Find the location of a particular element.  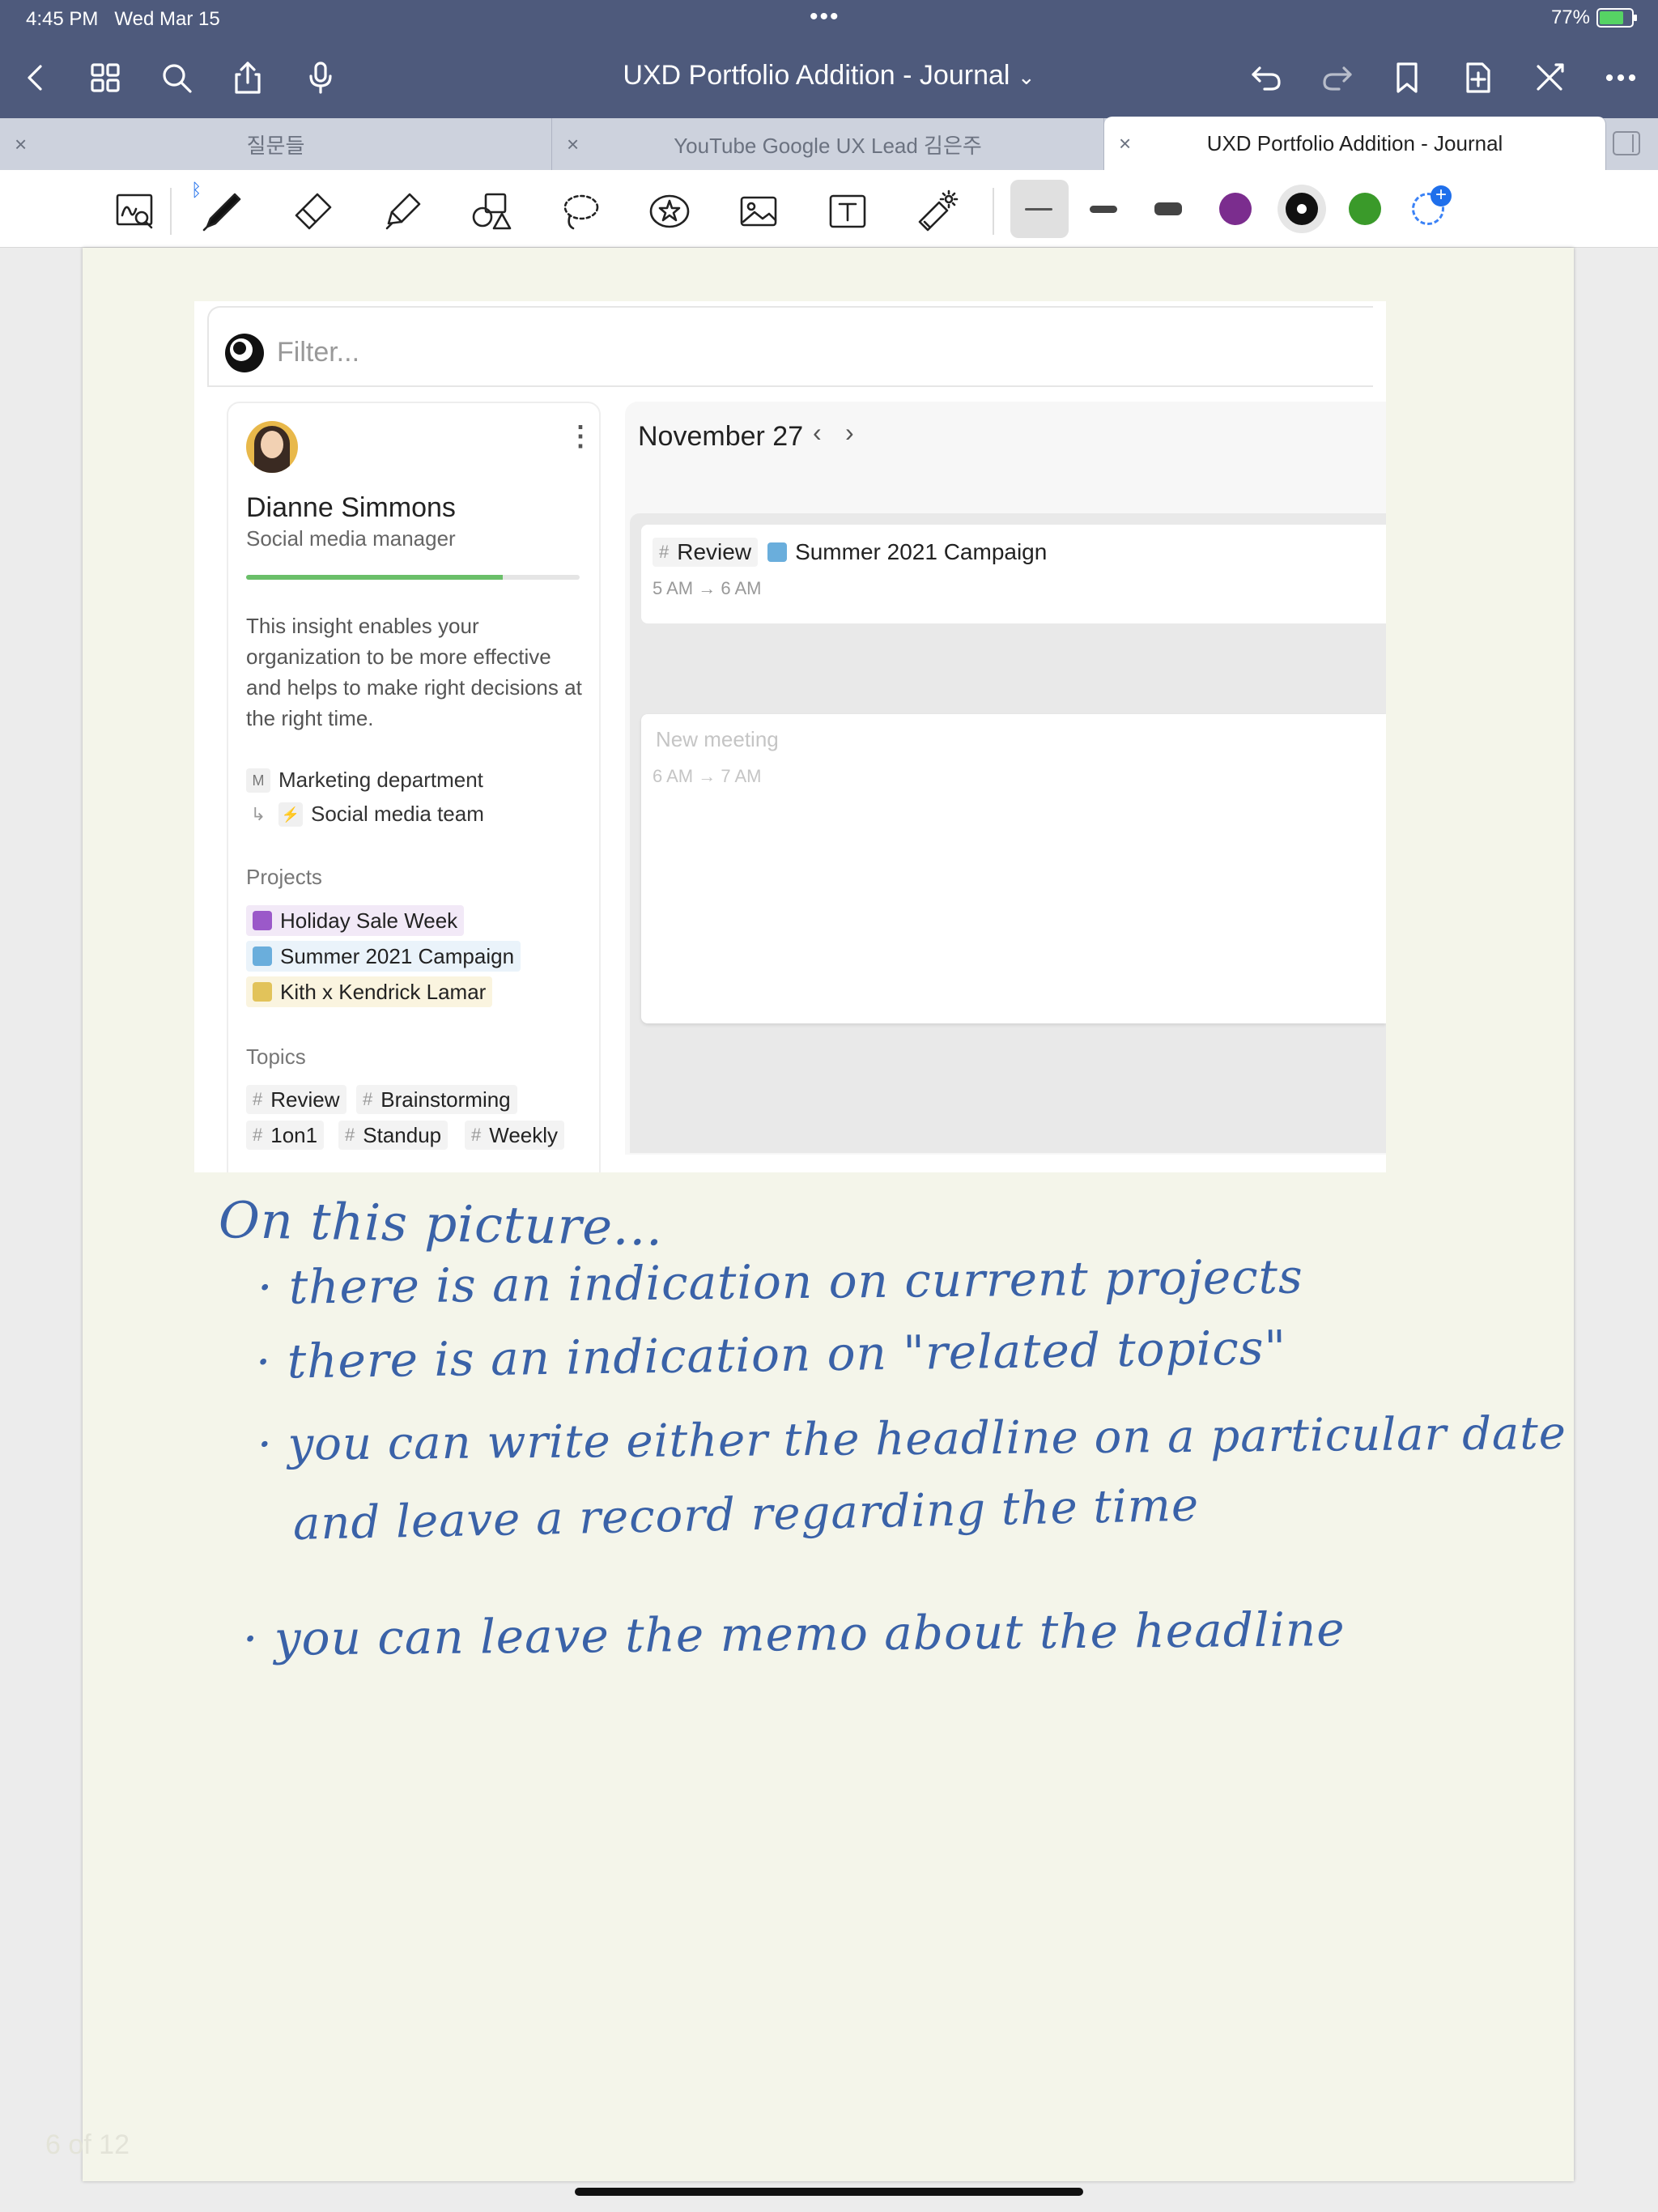

topic-label: Brainstorming is located at coordinates (445, 1099).